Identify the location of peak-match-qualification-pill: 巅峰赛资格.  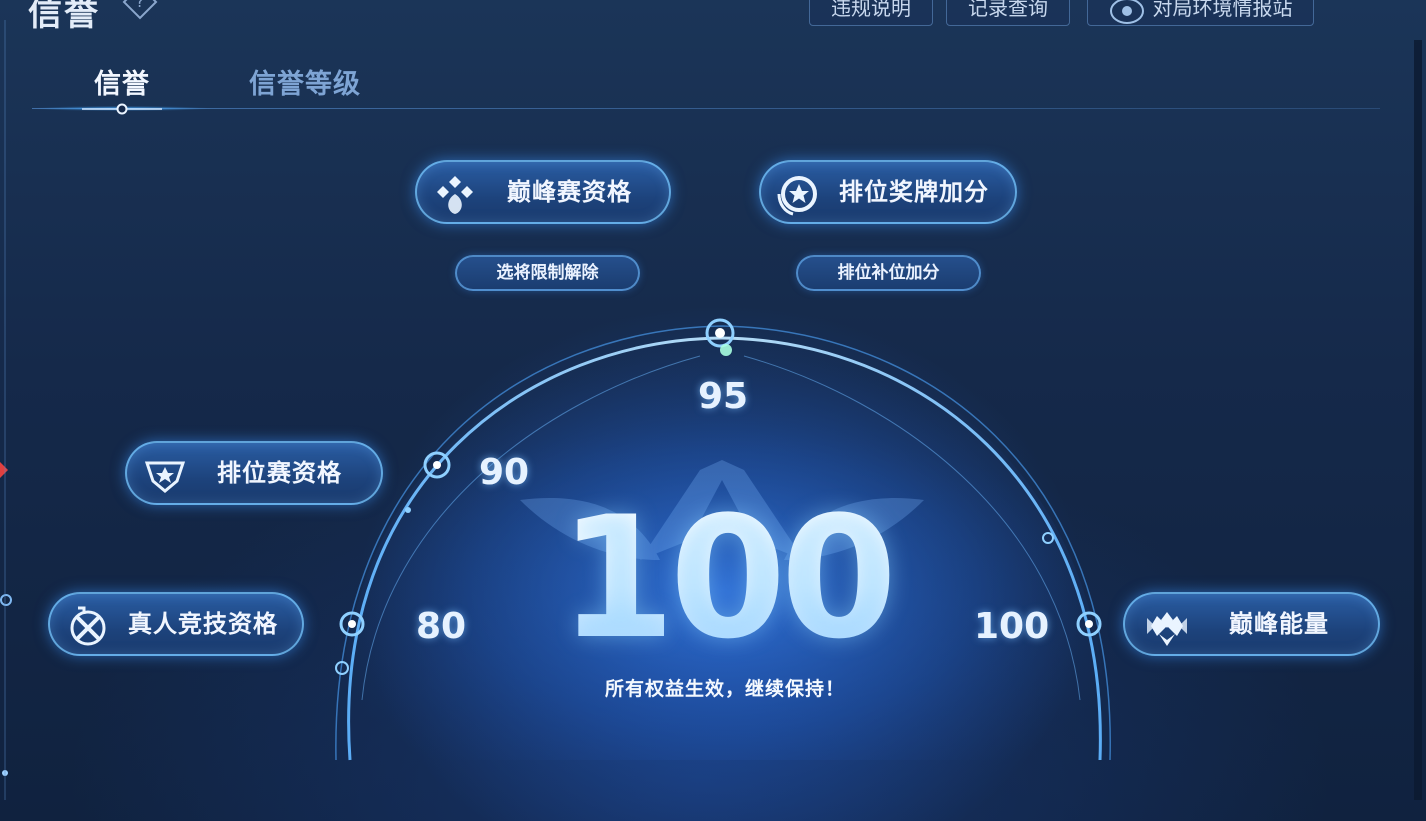
(543, 192).